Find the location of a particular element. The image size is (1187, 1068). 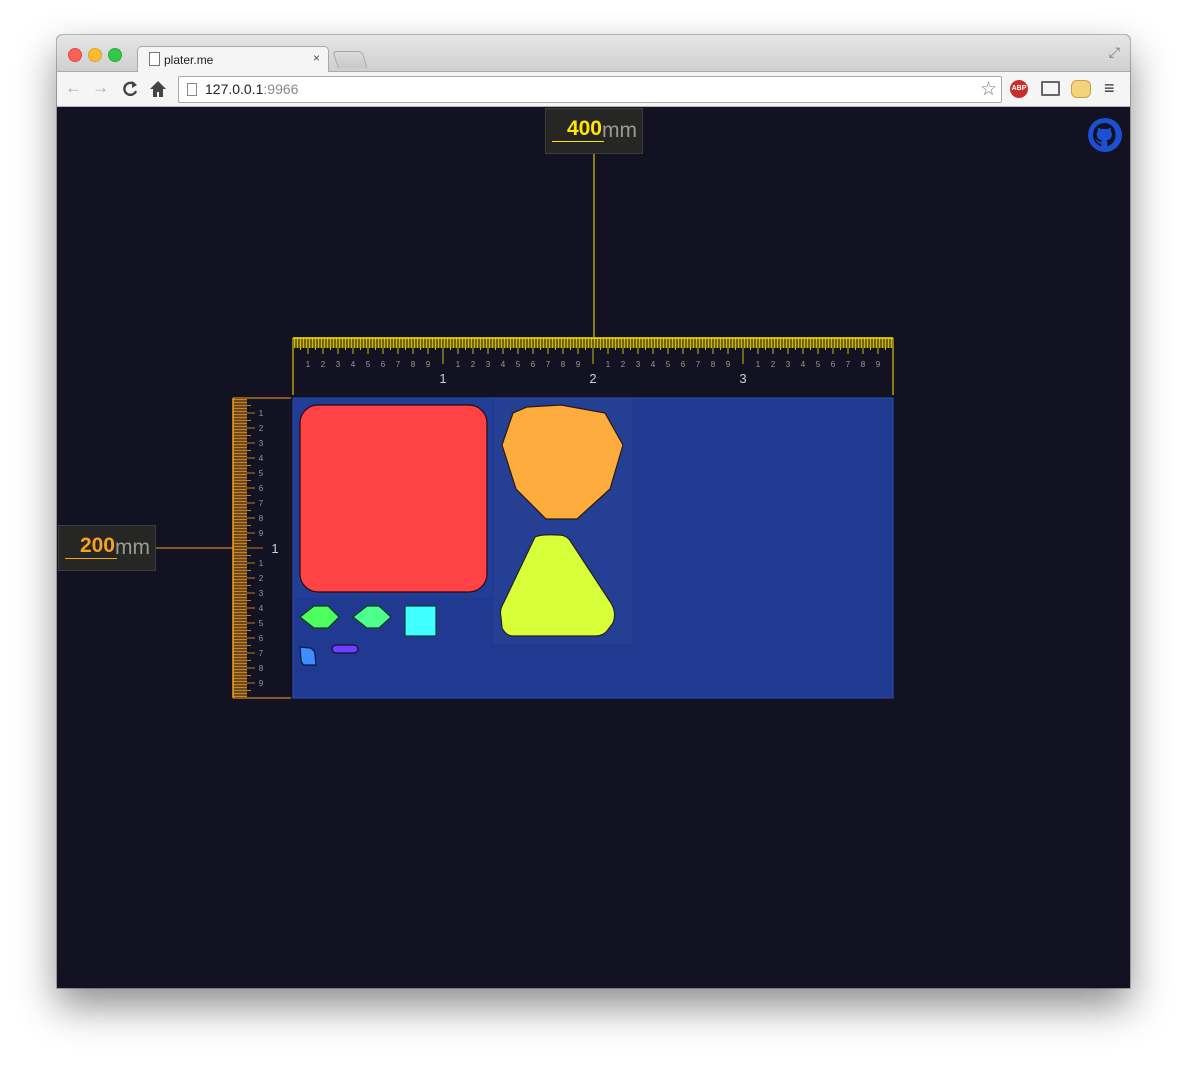

plate-width-control: mm is located at coordinates (594, 131).